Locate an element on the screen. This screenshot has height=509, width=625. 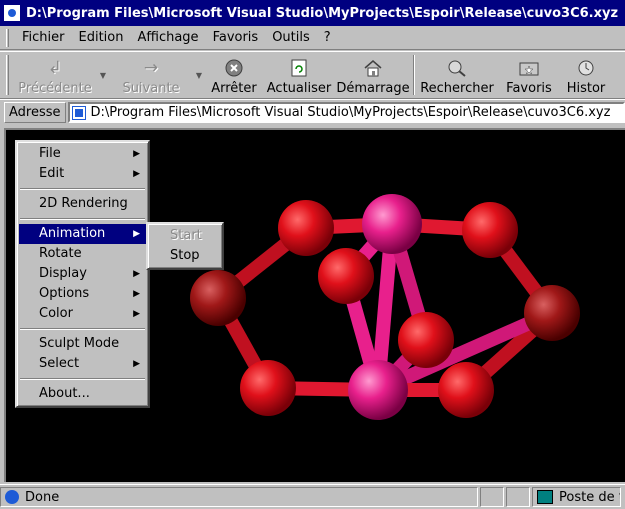
page-icon is located at coordinates (78, 112).